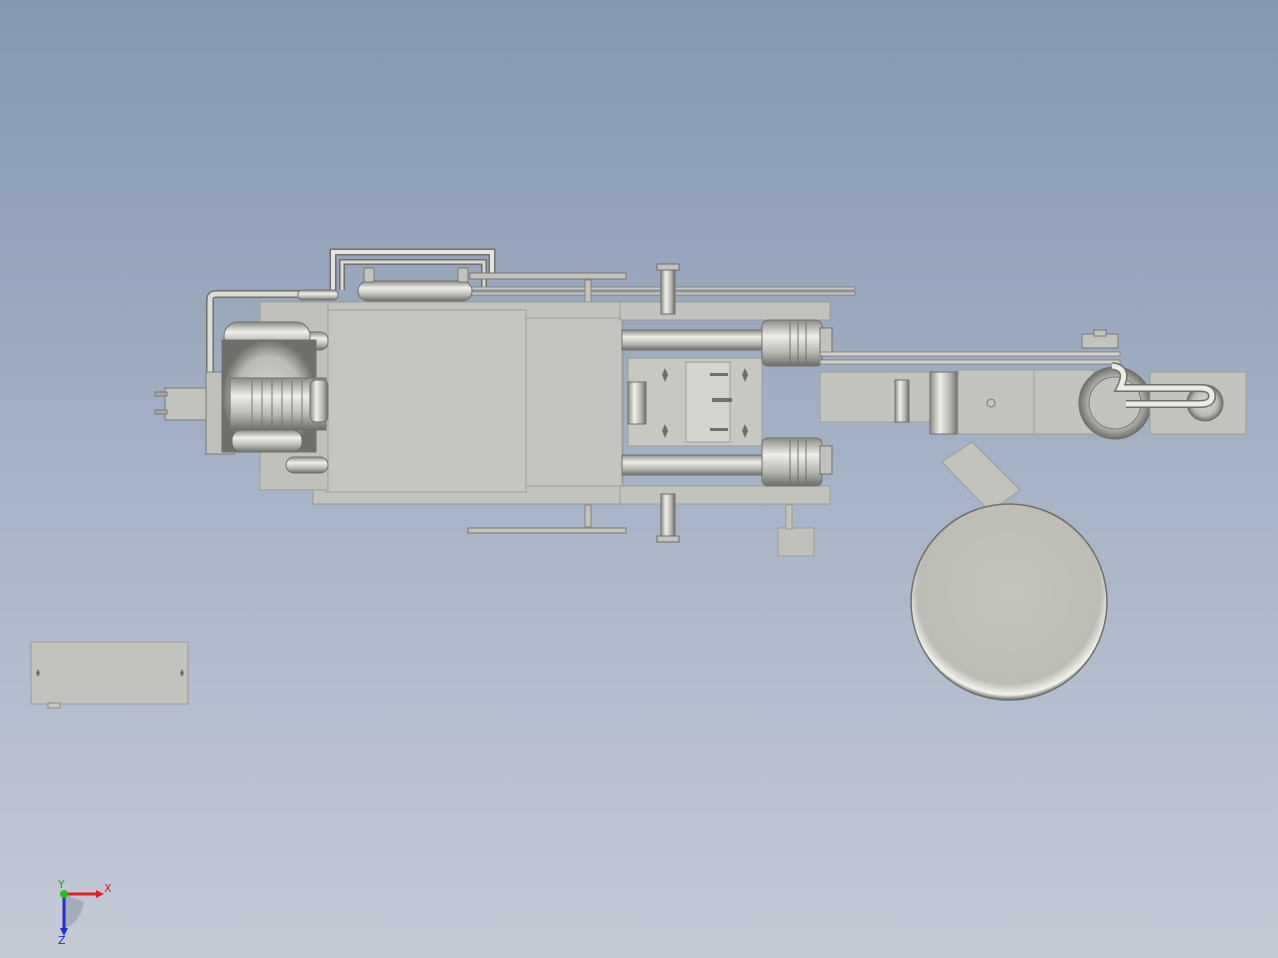 This screenshot has width=1278, height=958. Describe the element at coordinates (62, 940) in the screenshot. I see `z-axis-label: Z` at that location.